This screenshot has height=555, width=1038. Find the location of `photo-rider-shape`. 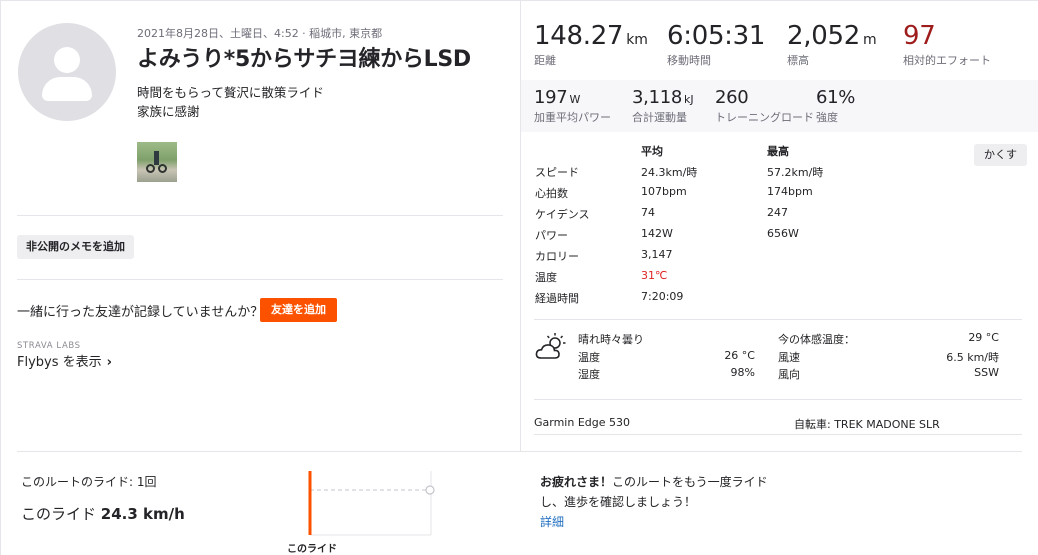

photo-rider-shape is located at coordinates (156, 158).